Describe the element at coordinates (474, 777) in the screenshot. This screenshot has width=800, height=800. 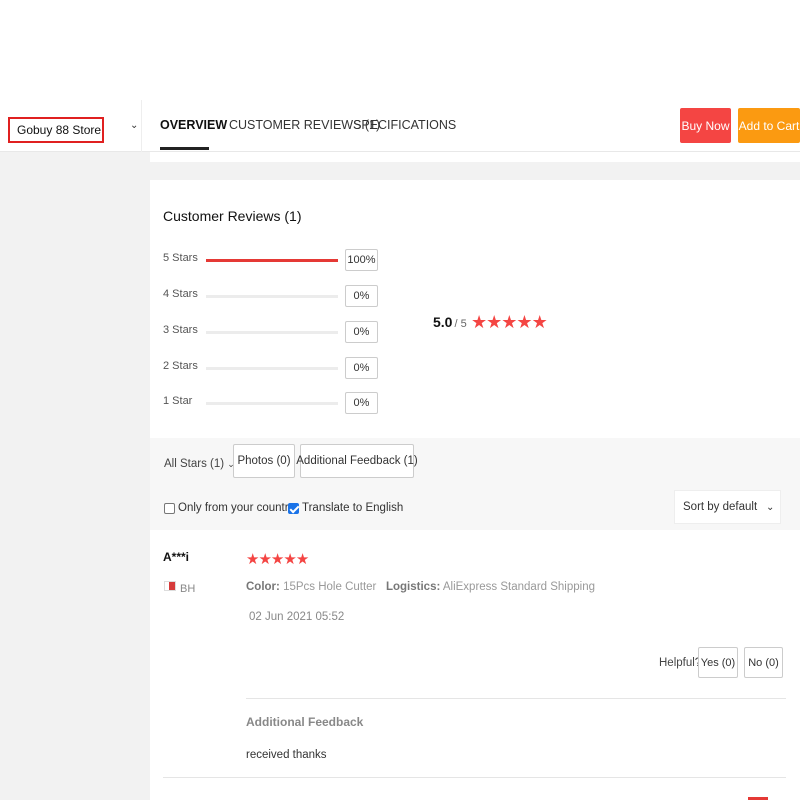
I see `review-bottom-divider` at that location.